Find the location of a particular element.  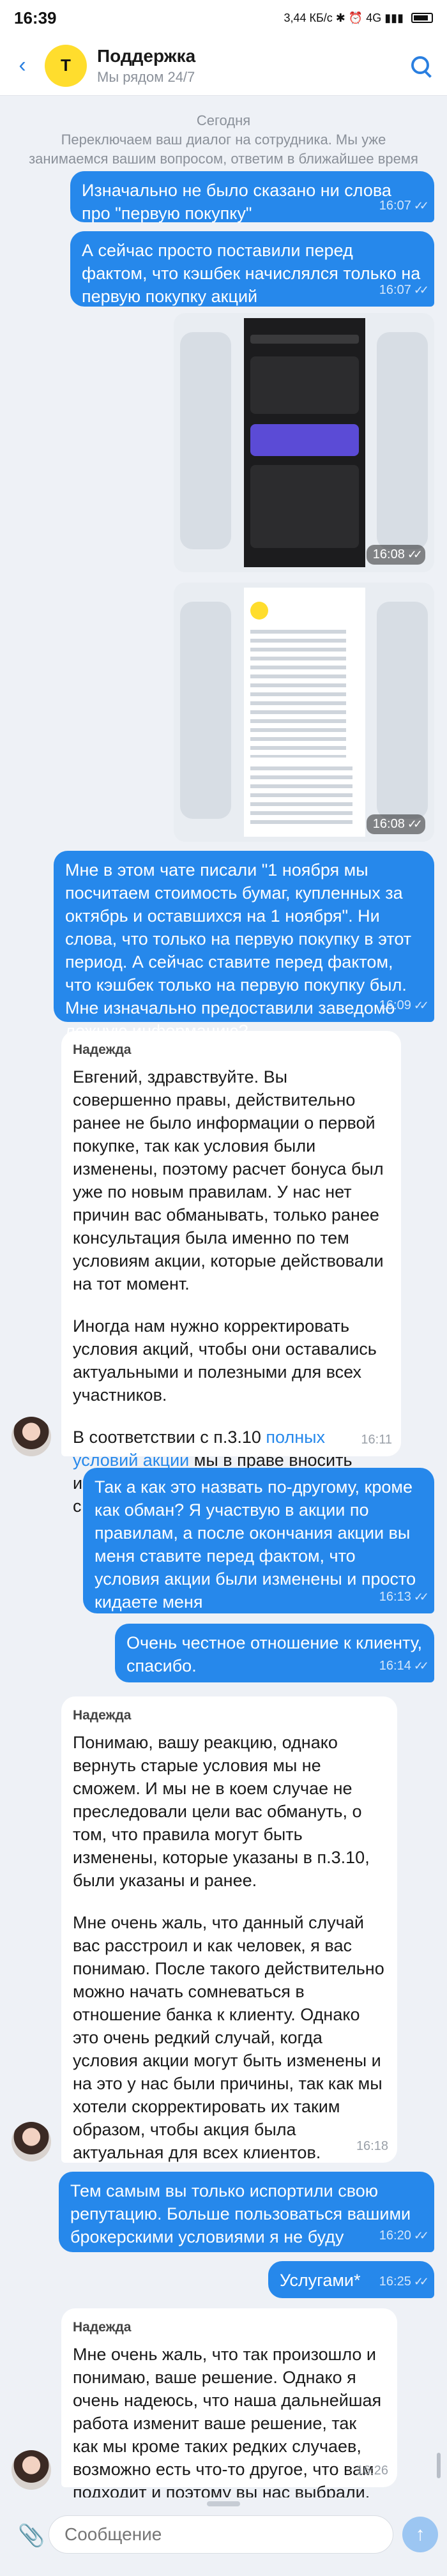

search-icon is located at coordinates (421, 66).